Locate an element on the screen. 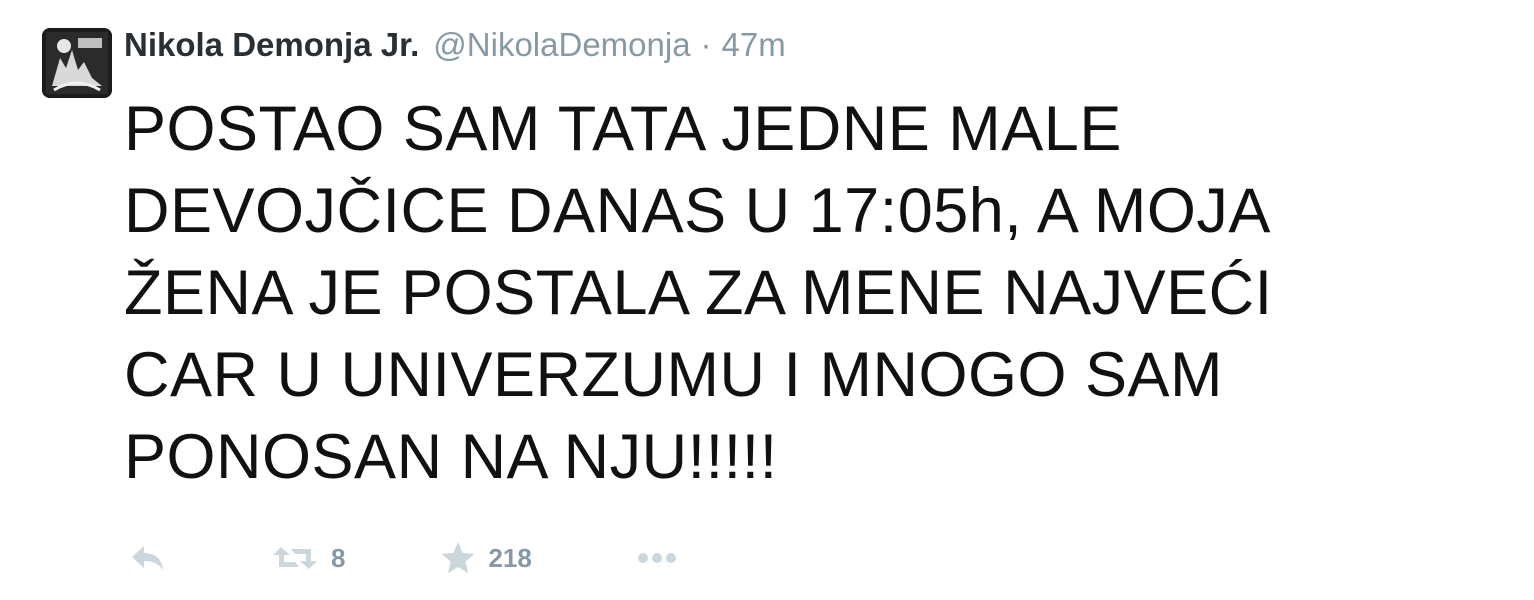  author-fullname: Nikola Demonja Jr. is located at coordinates (271, 45).